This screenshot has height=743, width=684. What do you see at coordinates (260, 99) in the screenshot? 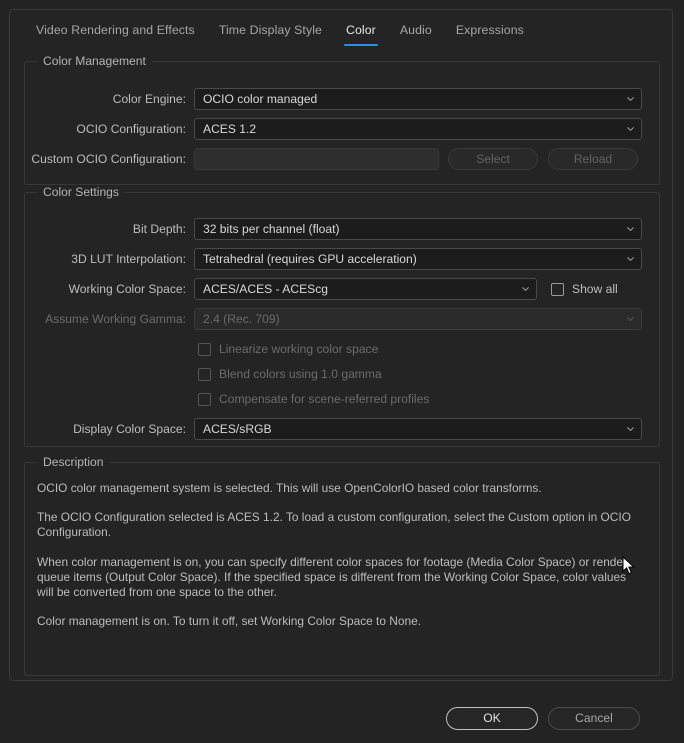
I see `color-engine-value: OCIO color managed` at bounding box center [260, 99].